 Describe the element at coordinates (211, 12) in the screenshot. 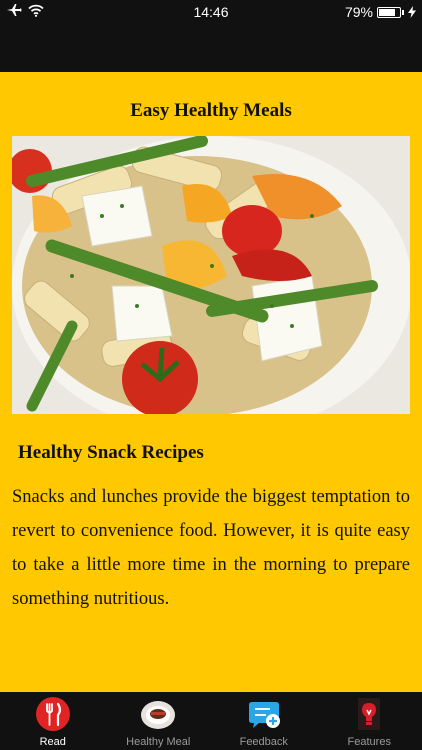

I see `status-bar: 14:46 79%` at that location.